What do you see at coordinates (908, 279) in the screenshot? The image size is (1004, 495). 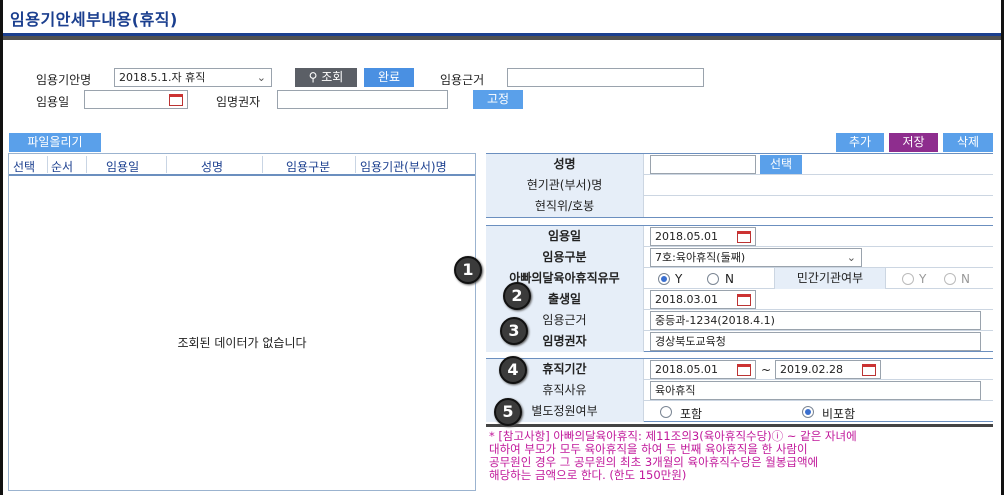 I see `private-org-yes-radio` at bounding box center [908, 279].